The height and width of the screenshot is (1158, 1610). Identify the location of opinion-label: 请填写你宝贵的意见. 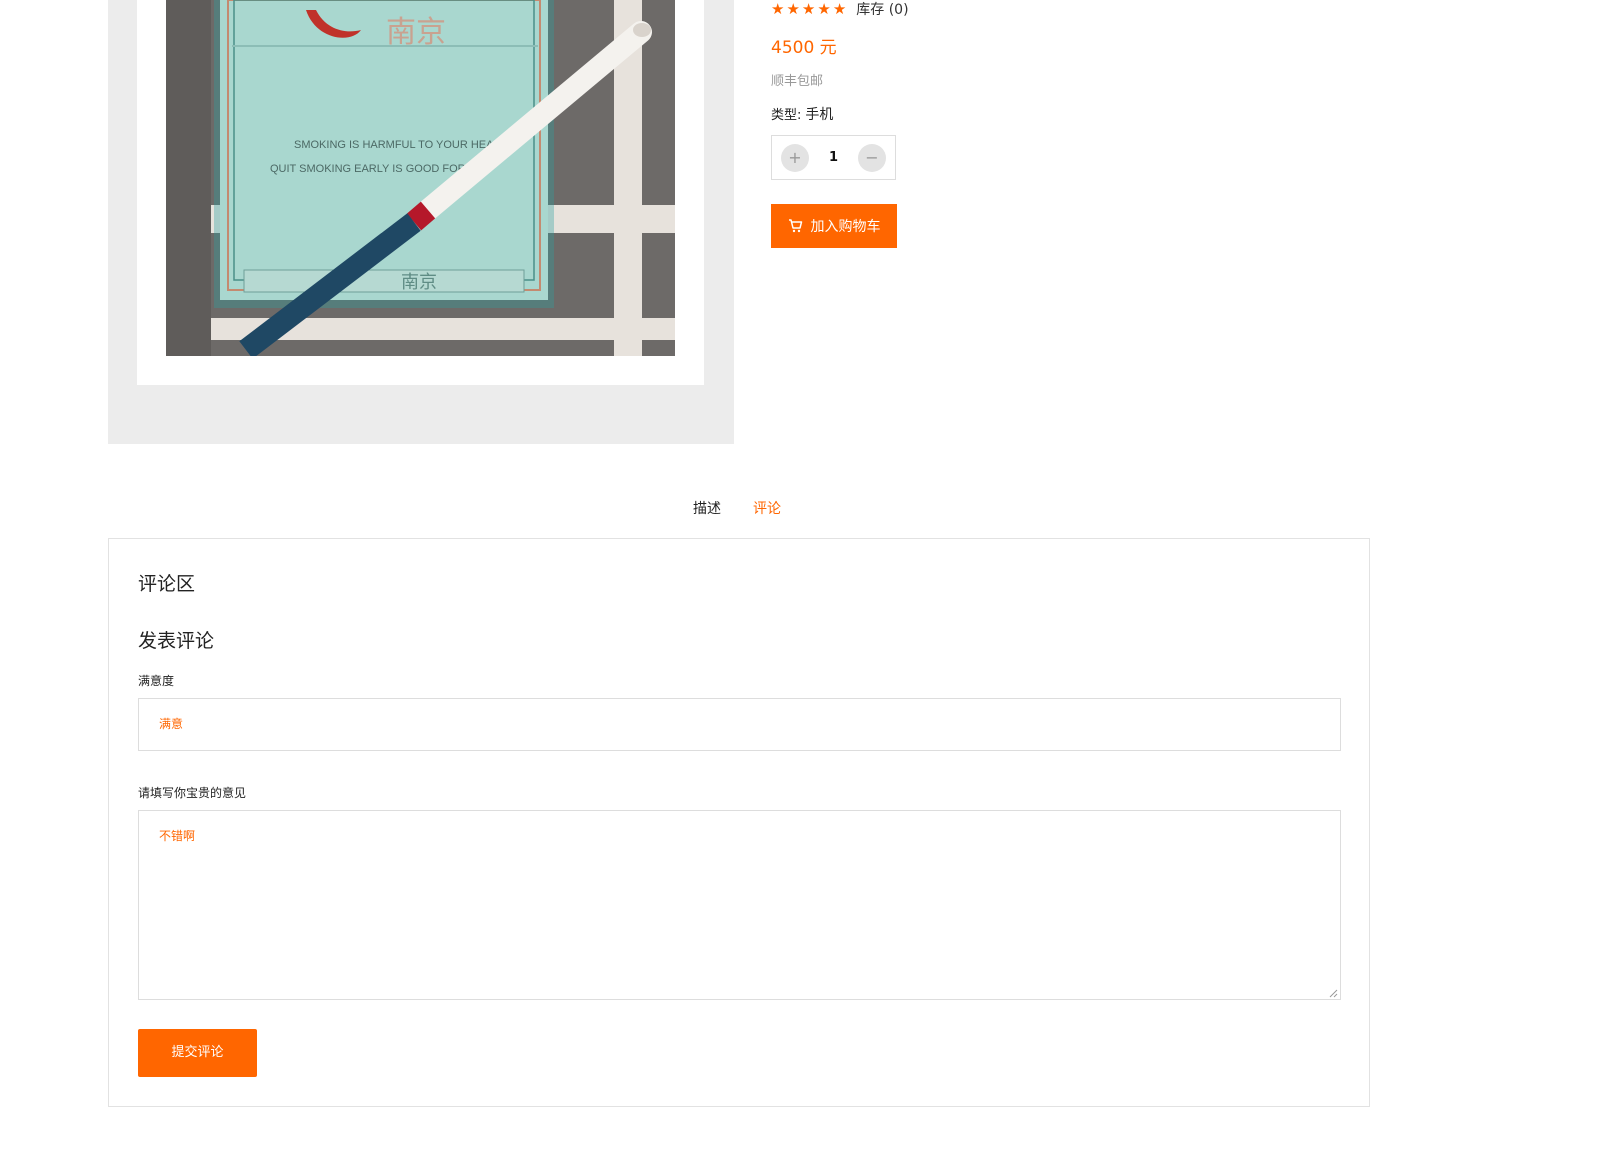
(192, 793).